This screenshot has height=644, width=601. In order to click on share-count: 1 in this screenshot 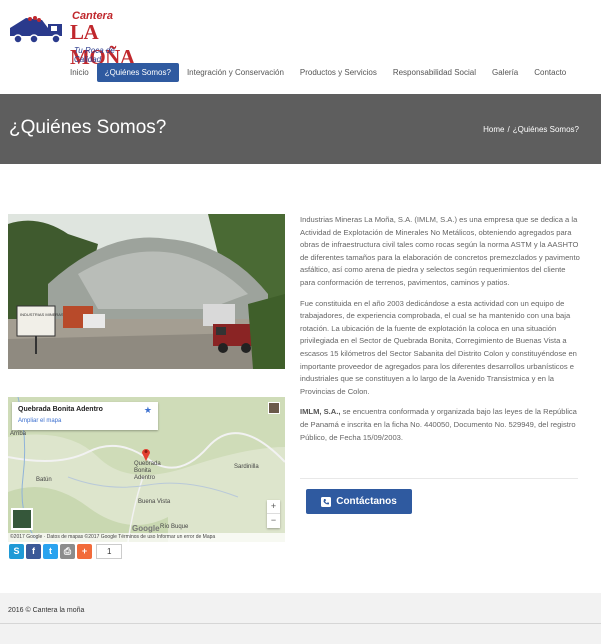, I will do `click(109, 551)`.